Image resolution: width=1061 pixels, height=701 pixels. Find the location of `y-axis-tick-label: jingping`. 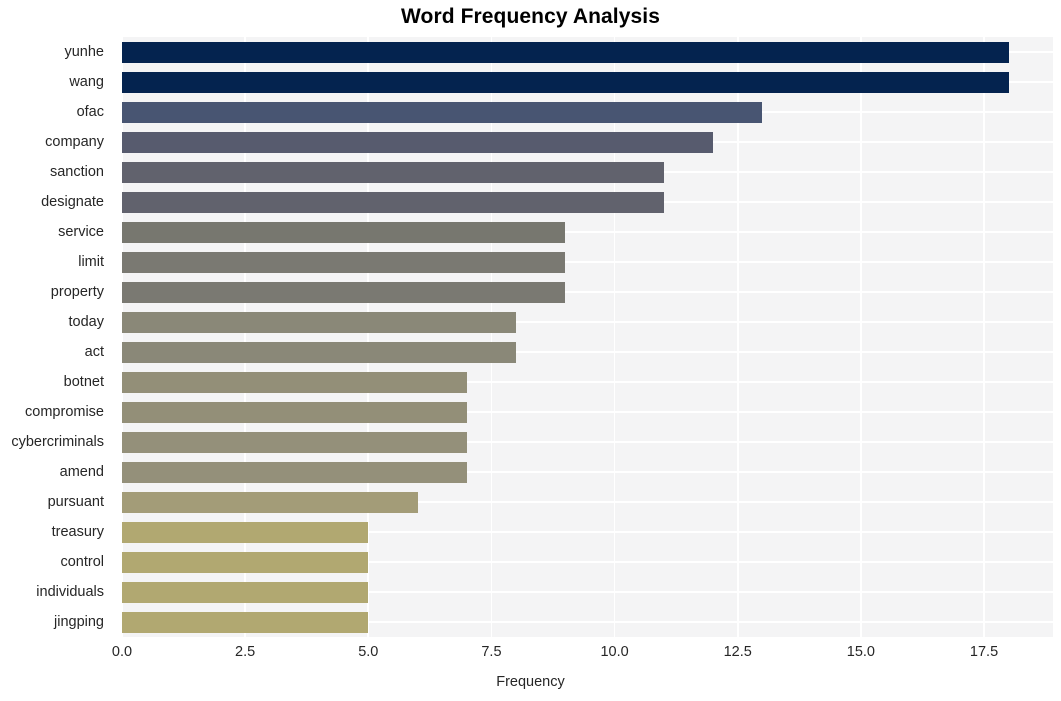

y-axis-tick-label: jingping is located at coordinates (79, 622).